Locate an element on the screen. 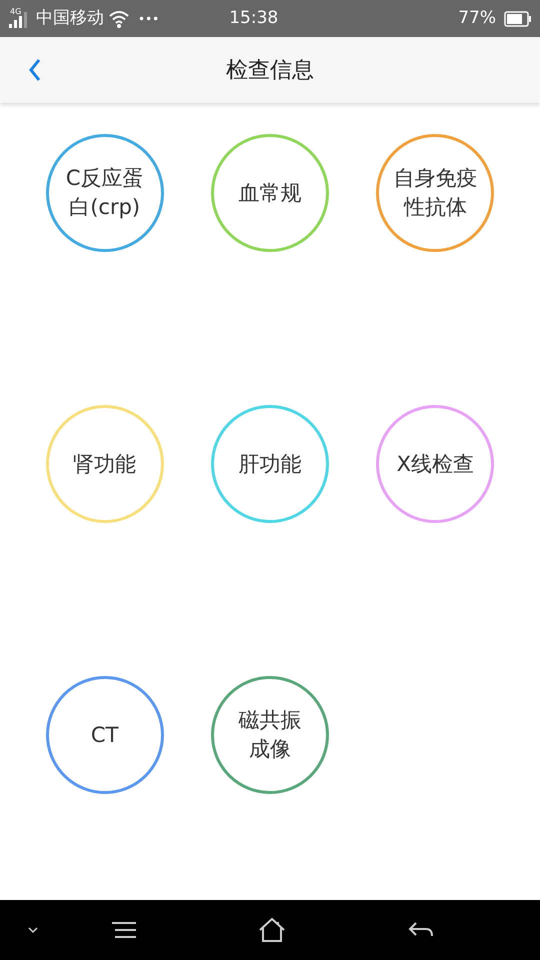 This screenshot has height=960, width=540. exam-category-button: 自身免疫 性抗体 is located at coordinates (435, 193).